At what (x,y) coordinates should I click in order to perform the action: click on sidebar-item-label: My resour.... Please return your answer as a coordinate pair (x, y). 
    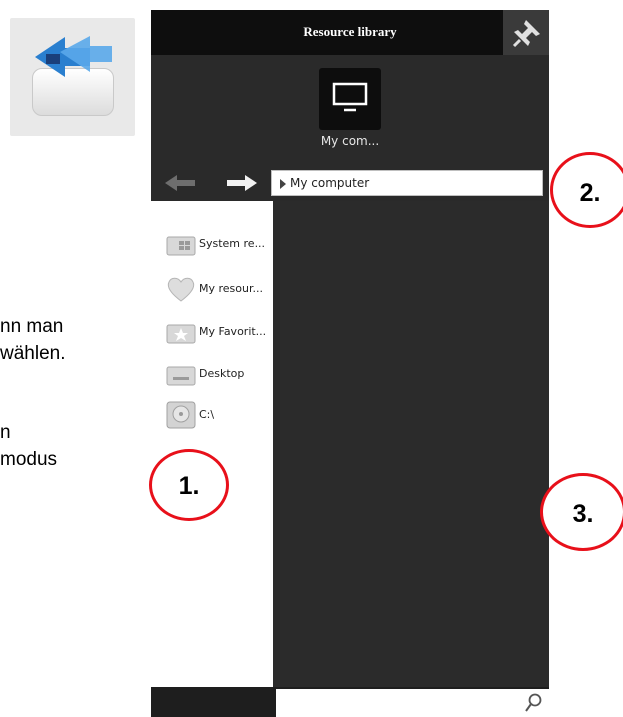
    Looking at the image, I should click on (231, 288).